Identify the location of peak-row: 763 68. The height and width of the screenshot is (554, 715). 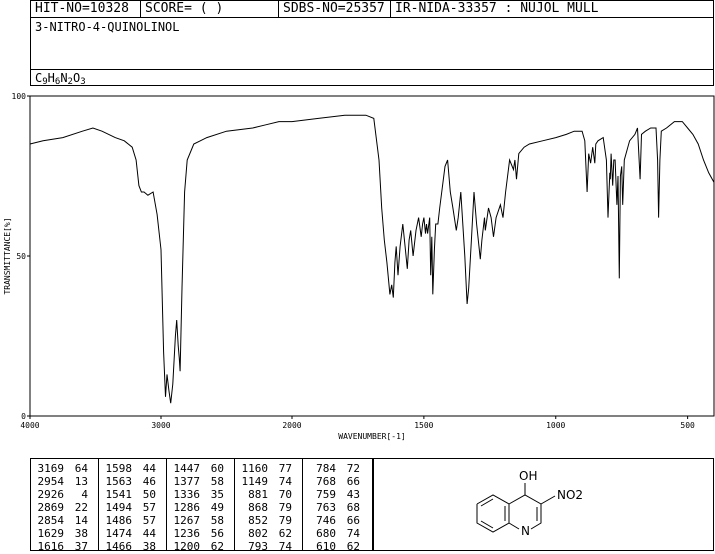
(338, 507).